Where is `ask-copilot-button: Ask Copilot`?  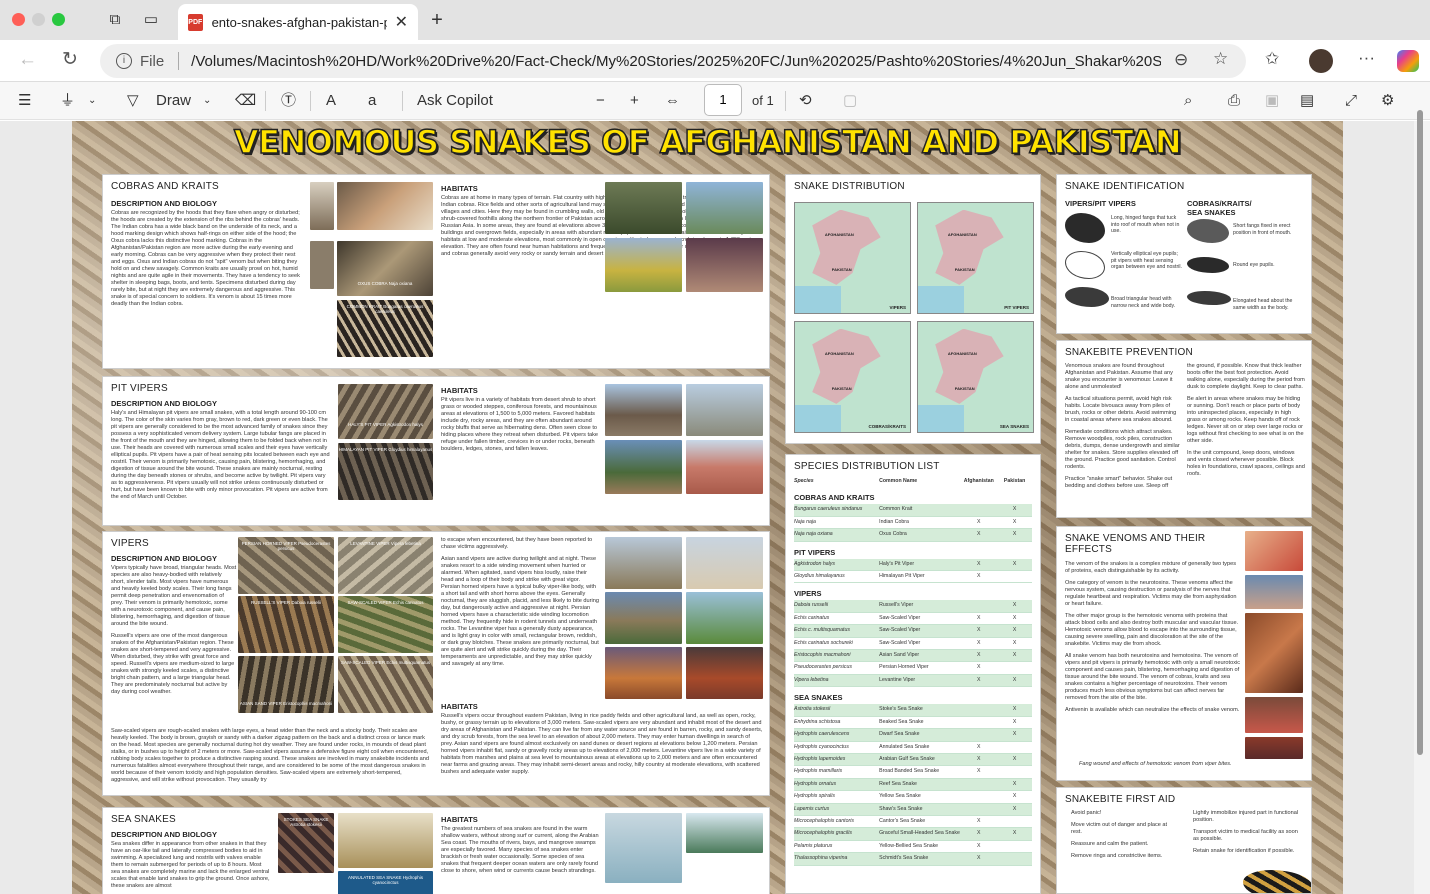
ask-copilot-button: Ask Copilot is located at coordinates (455, 101).